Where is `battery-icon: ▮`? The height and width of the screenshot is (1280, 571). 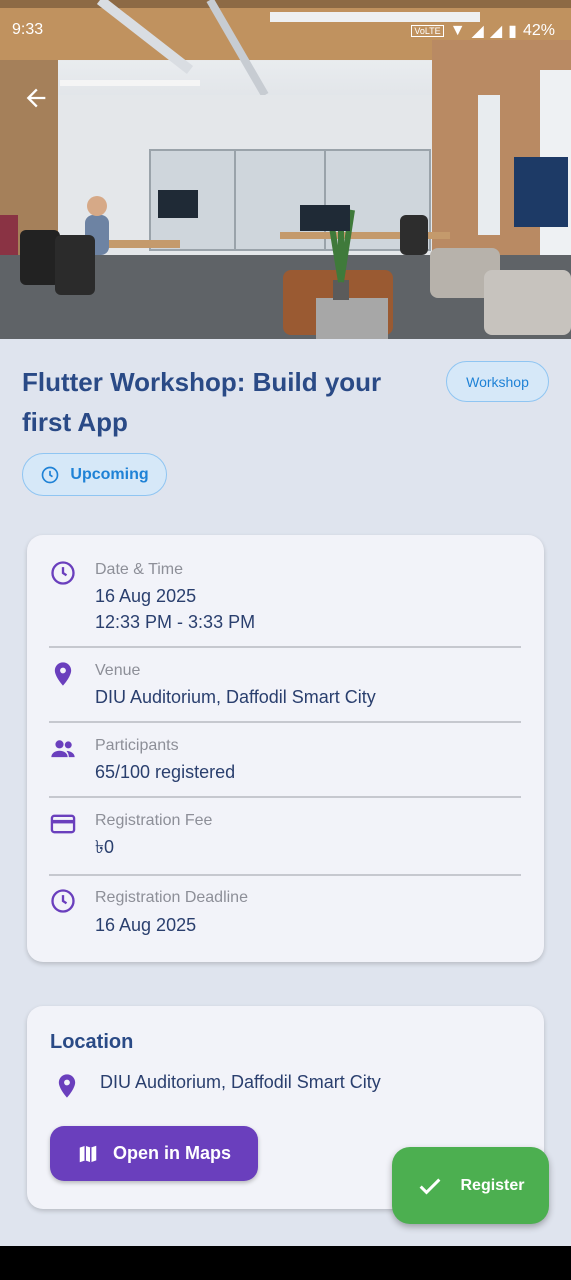 battery-icon: ▮ is located at coordinates (512, 31).